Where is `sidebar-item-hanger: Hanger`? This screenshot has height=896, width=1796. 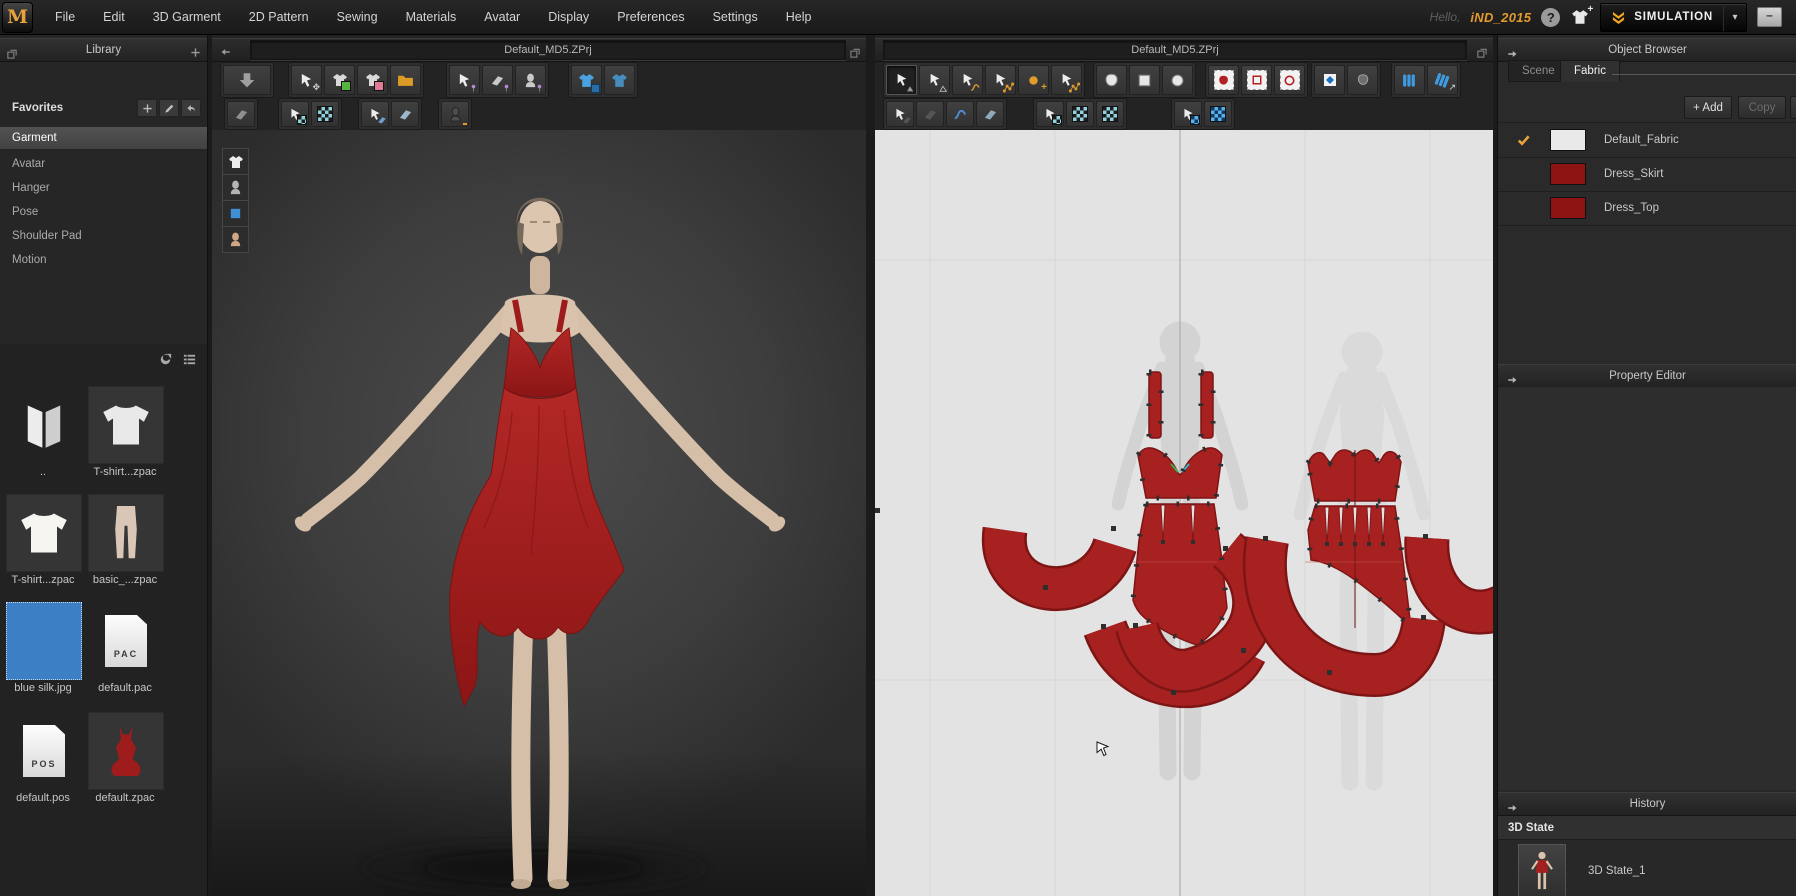
sidebar-item-hanger: Hanger is located at coordinates (103, 188).